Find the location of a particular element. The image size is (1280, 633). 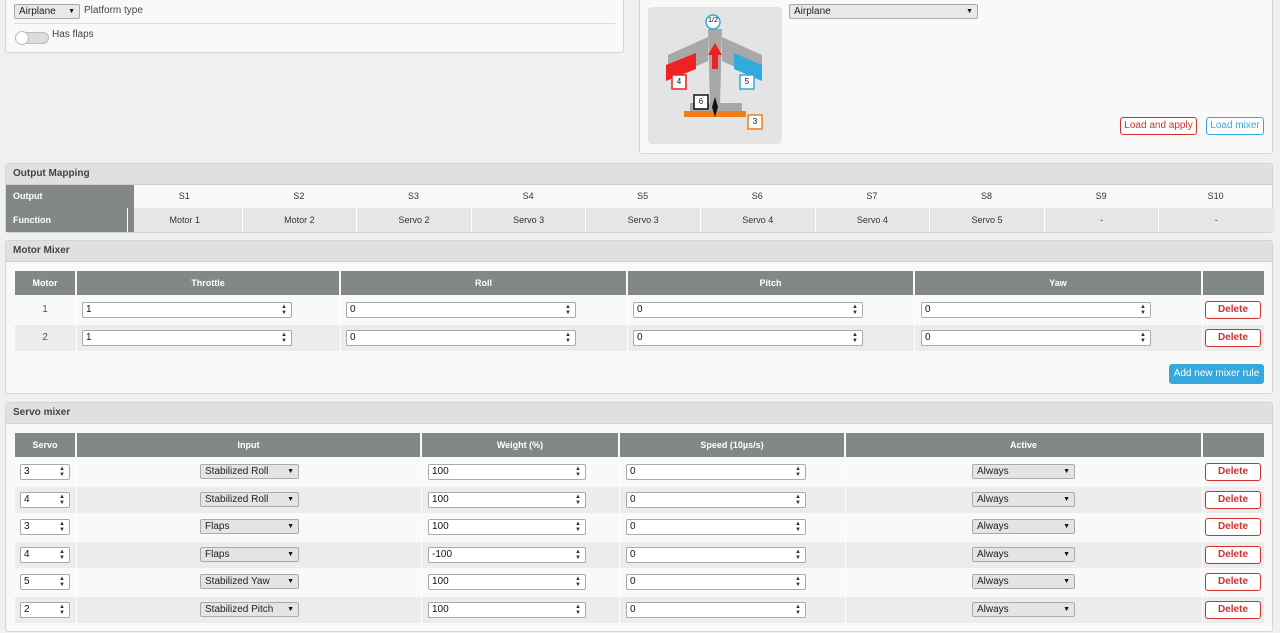

input-select: Stabilized Pitch ▼ is located at coordinates (249, 609).